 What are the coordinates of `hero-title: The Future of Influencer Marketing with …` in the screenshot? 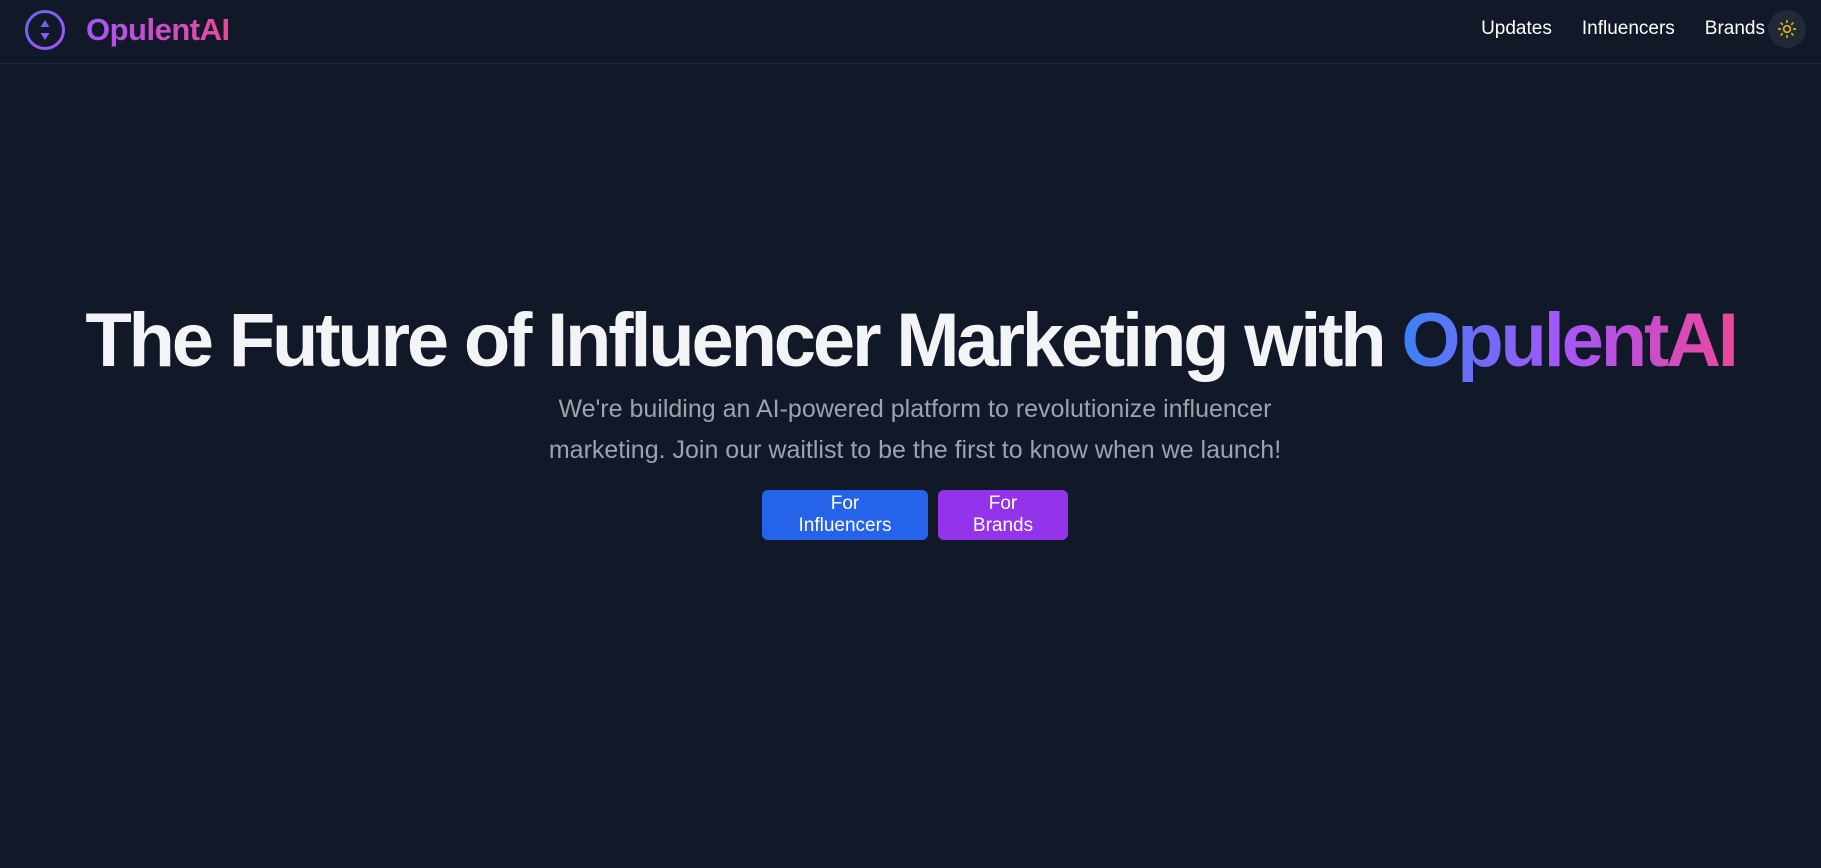 It's located at (910, 341).